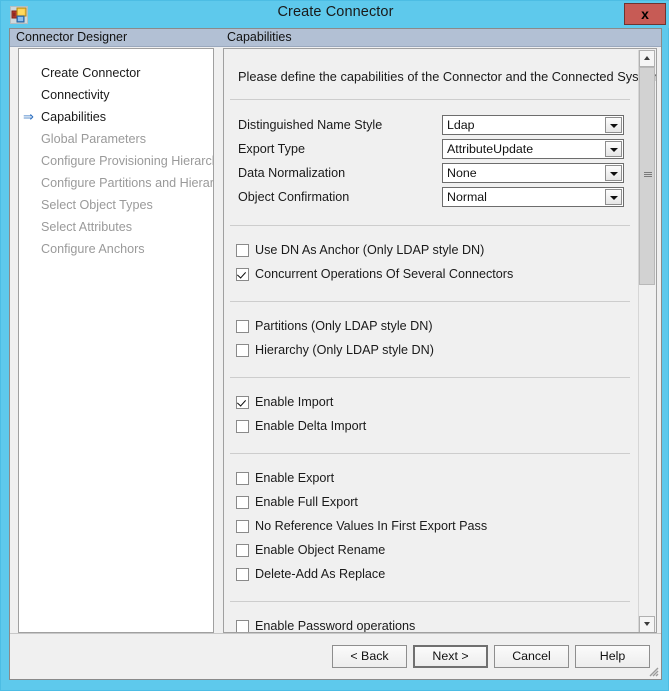 Image resolution: width=669 pixels, height=691 pixels. I want to click on vertical-scrollbar, so click(646, 341).